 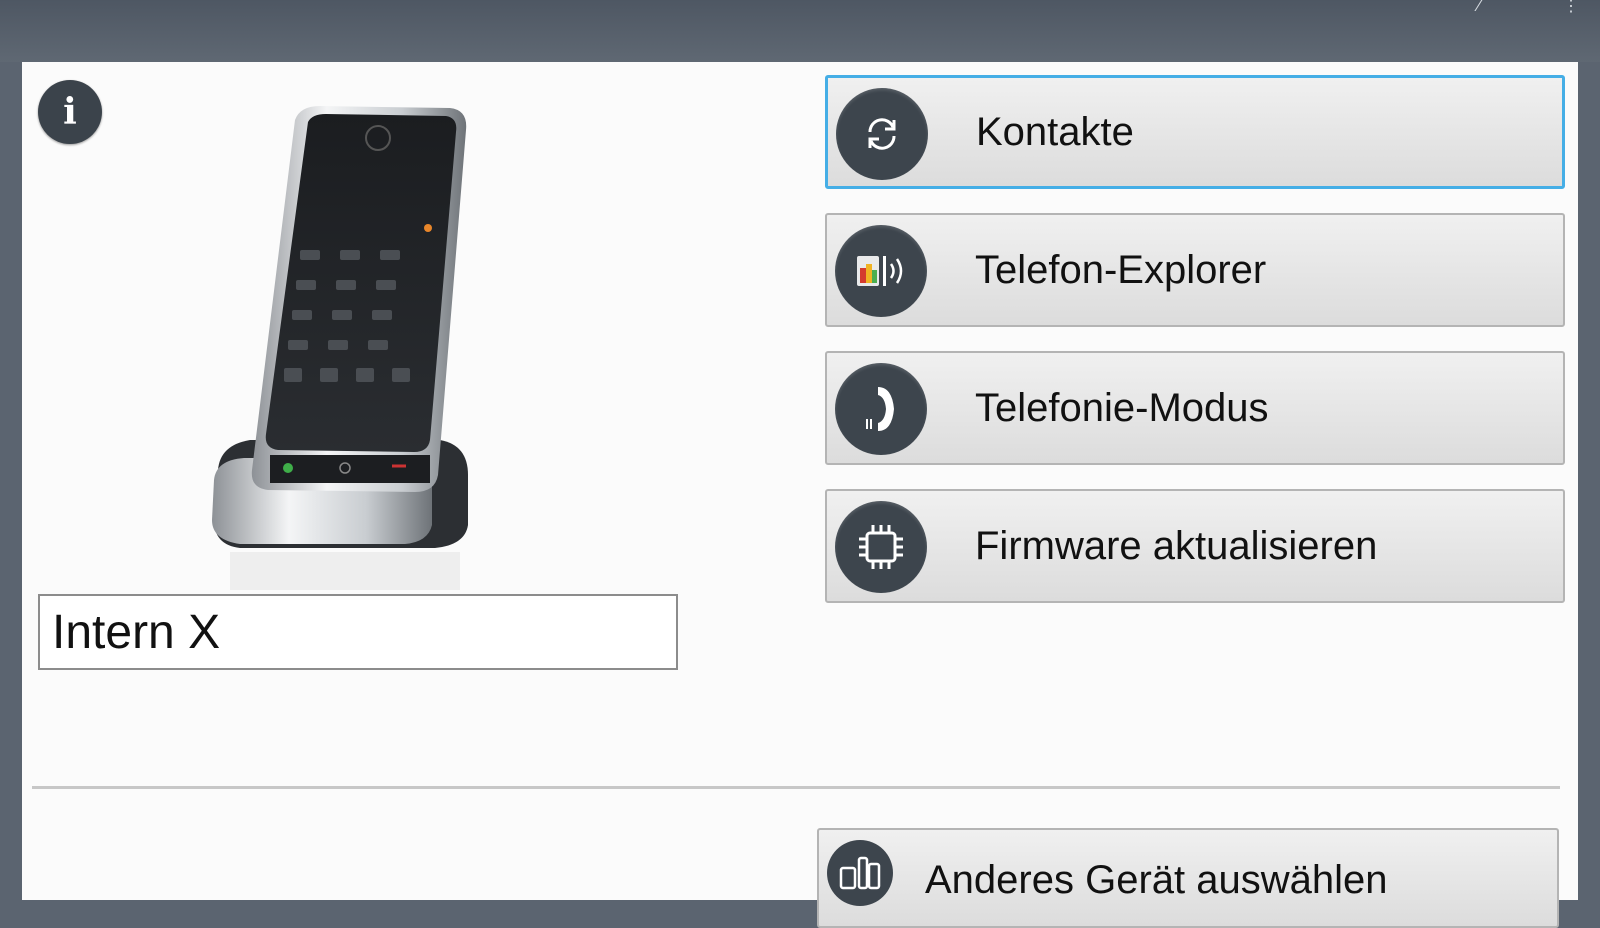 I want to click on title-bar: ∕ ⋮, so click(x=800, y=31).